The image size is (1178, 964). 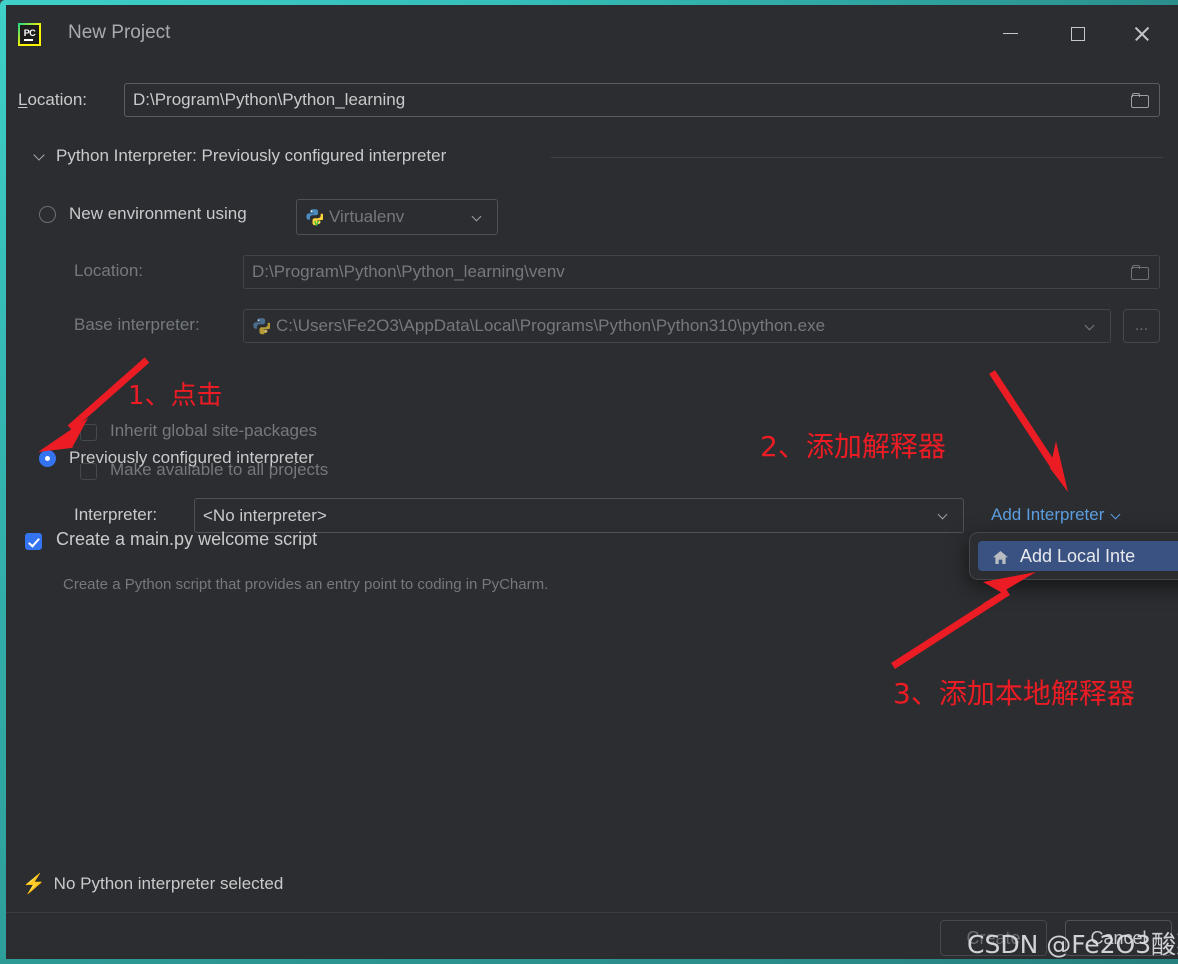 What do you see at coordinates (1014, 693) in the screenshot?
I see `annotation-step-3: 3、添加本地解释器` at bounding box center [1014, 693].